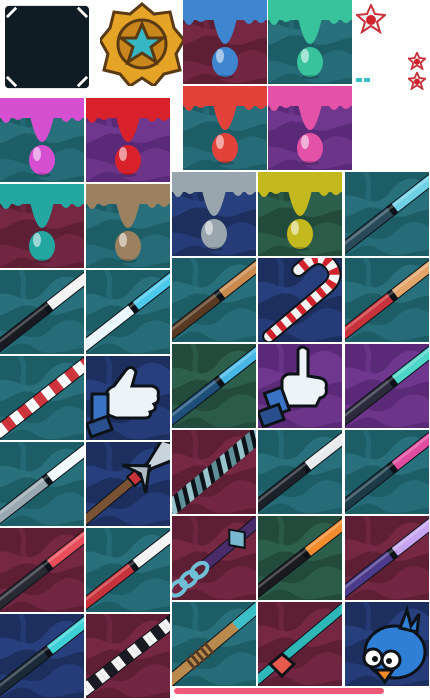 Image resolution: width=430 pixels, height=700 pixels. Describe the element at coordinates (214, 472) in the screenshot. I see `twisted-cue-icon` at that location.